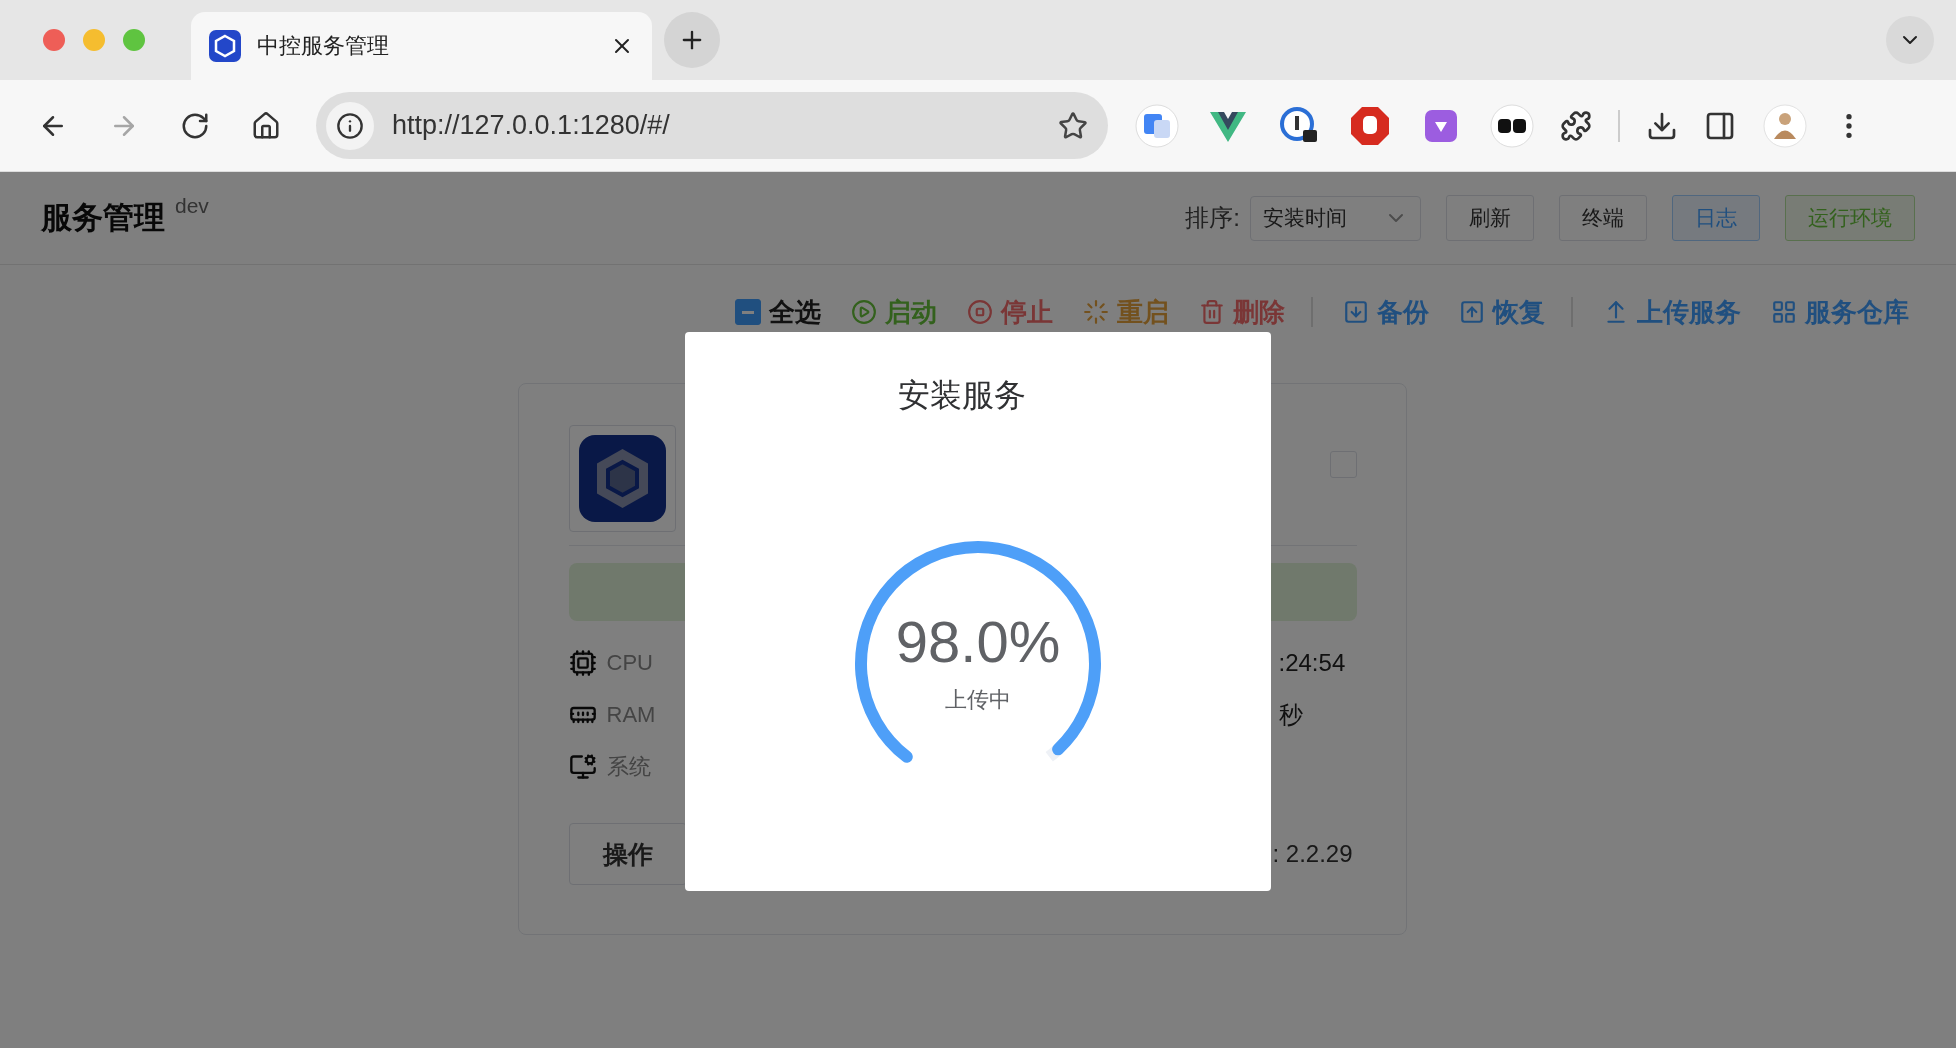 The width and height of the screenshot is (1956, 1048). What do you see at coordinates (1313, 854) in the screenshot?
I see `version-text: : 2.2.29` at bounding box center [1313, 854].